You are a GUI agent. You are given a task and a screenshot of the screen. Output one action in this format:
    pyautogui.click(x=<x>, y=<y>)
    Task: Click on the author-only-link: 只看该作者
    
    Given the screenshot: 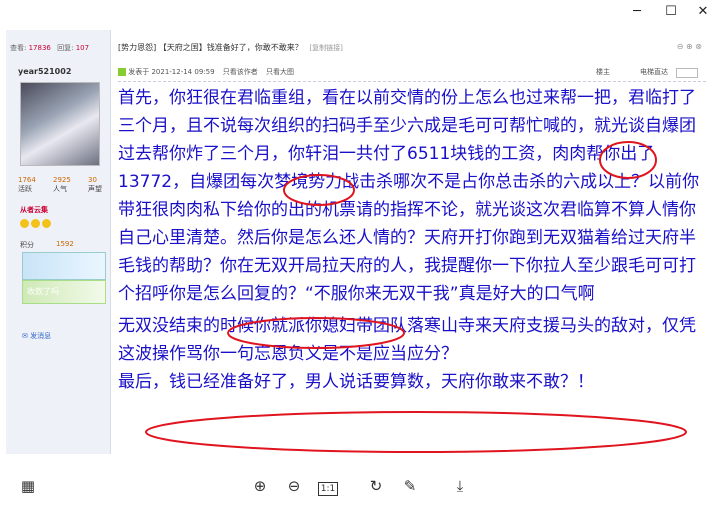 What is the action you would take?
    pyautogui.click(x=240, y=72)
    